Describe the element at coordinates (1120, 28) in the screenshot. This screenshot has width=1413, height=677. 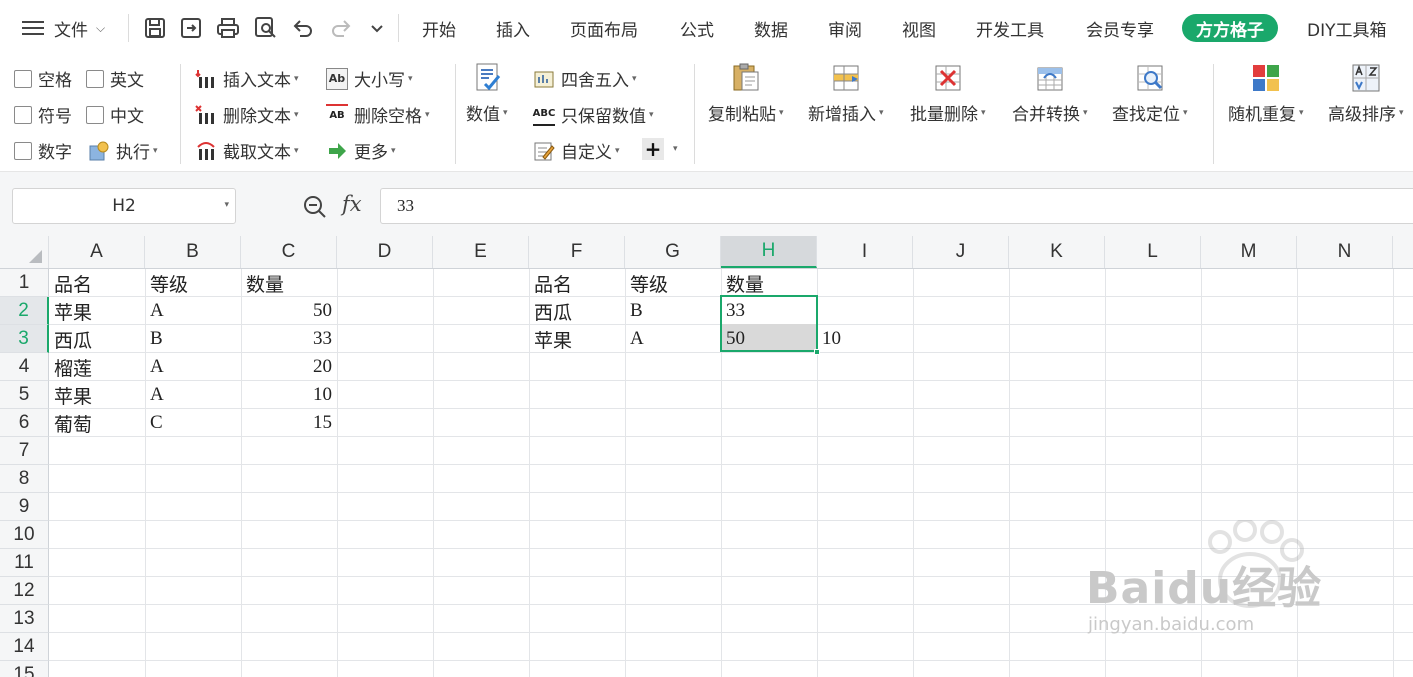
I see `tab-member: 会员专享` at that location.